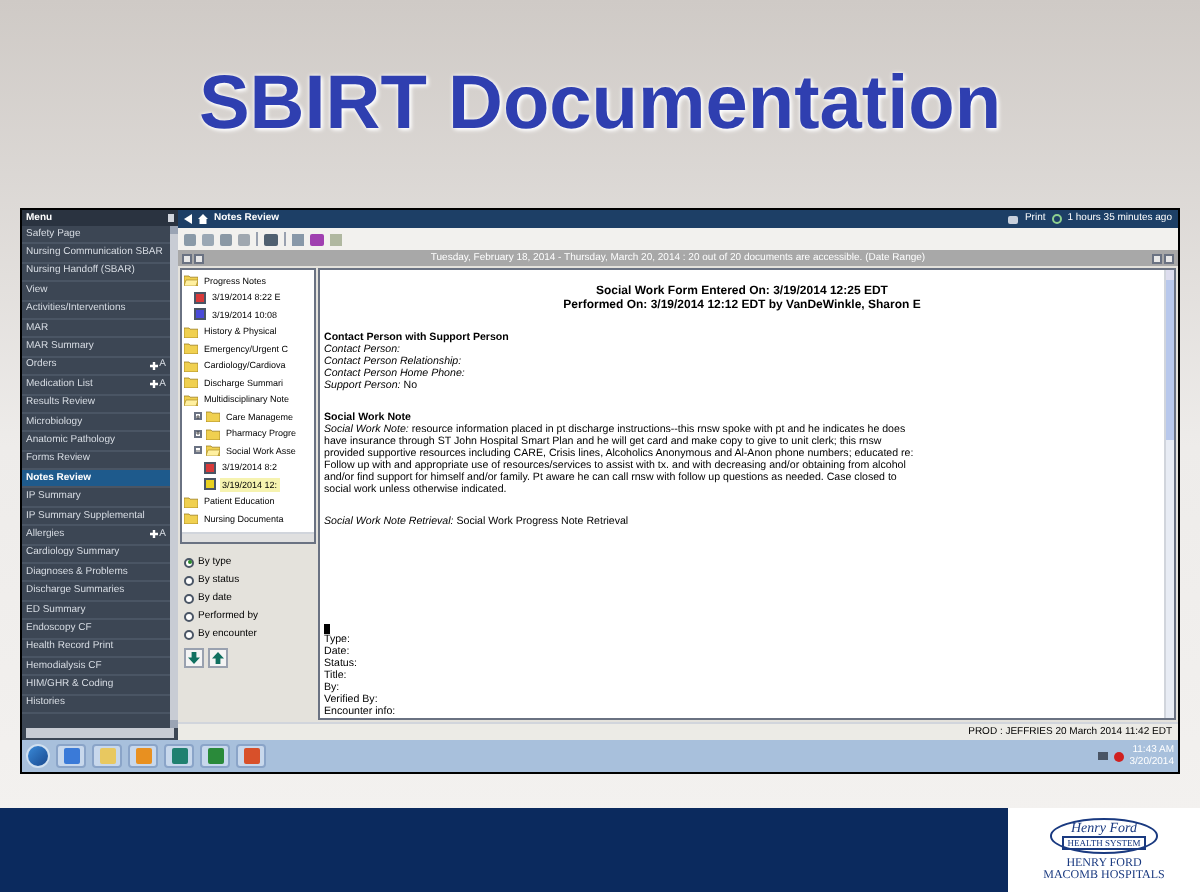  What do you see at coordinates (600, 104) in the screenshot?
I see `slide-title: SBIRT Documentation` at bounding box center [600, 104].